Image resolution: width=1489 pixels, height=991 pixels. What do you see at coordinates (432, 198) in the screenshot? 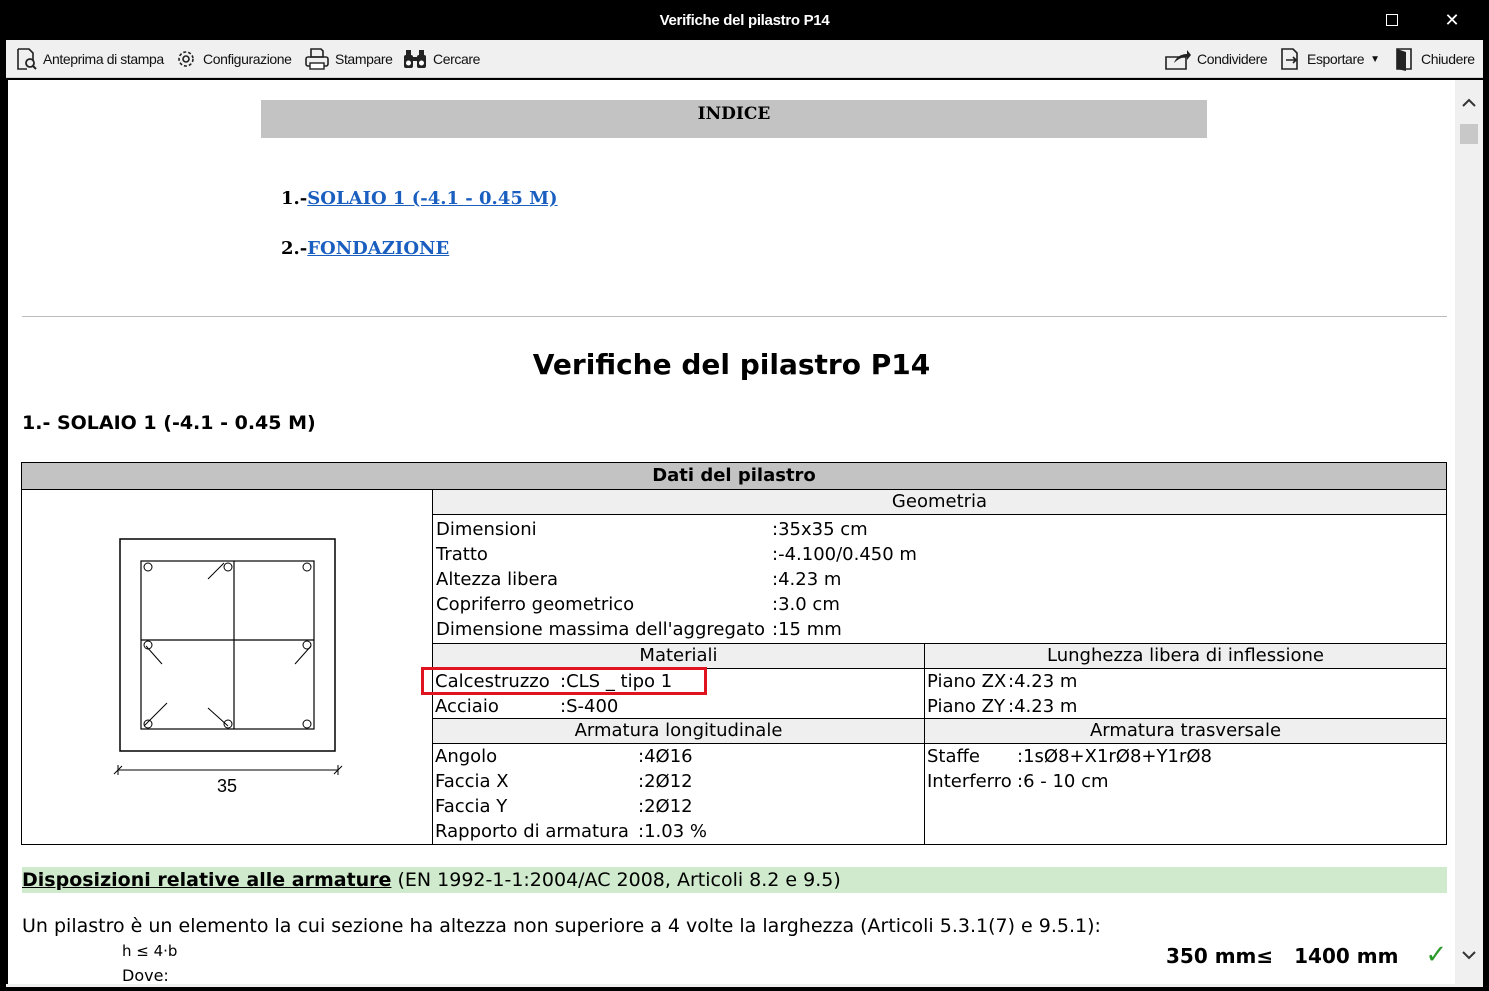
I see `toc-link-solaio-1: SOLAIO 1 (-4.1 - 0.45 M)` at bounding box center [432, 198].